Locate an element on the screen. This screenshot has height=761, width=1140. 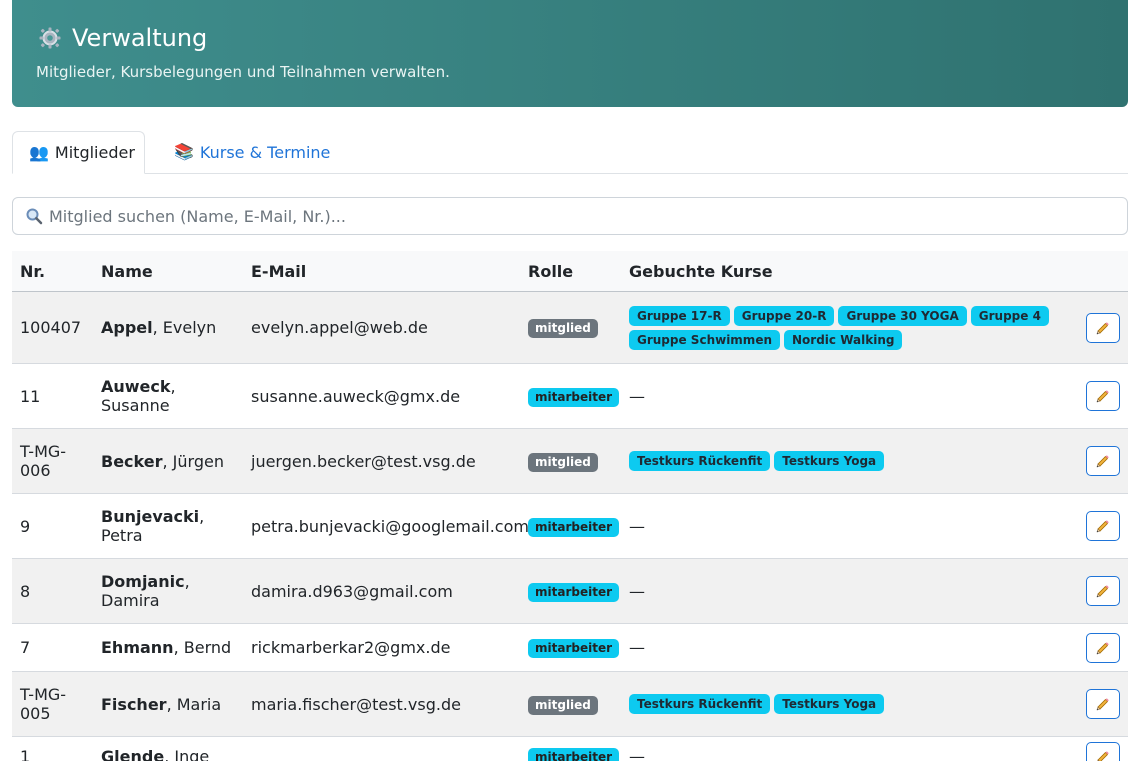
header-role: Rolle is located at coordinates (570, 271).